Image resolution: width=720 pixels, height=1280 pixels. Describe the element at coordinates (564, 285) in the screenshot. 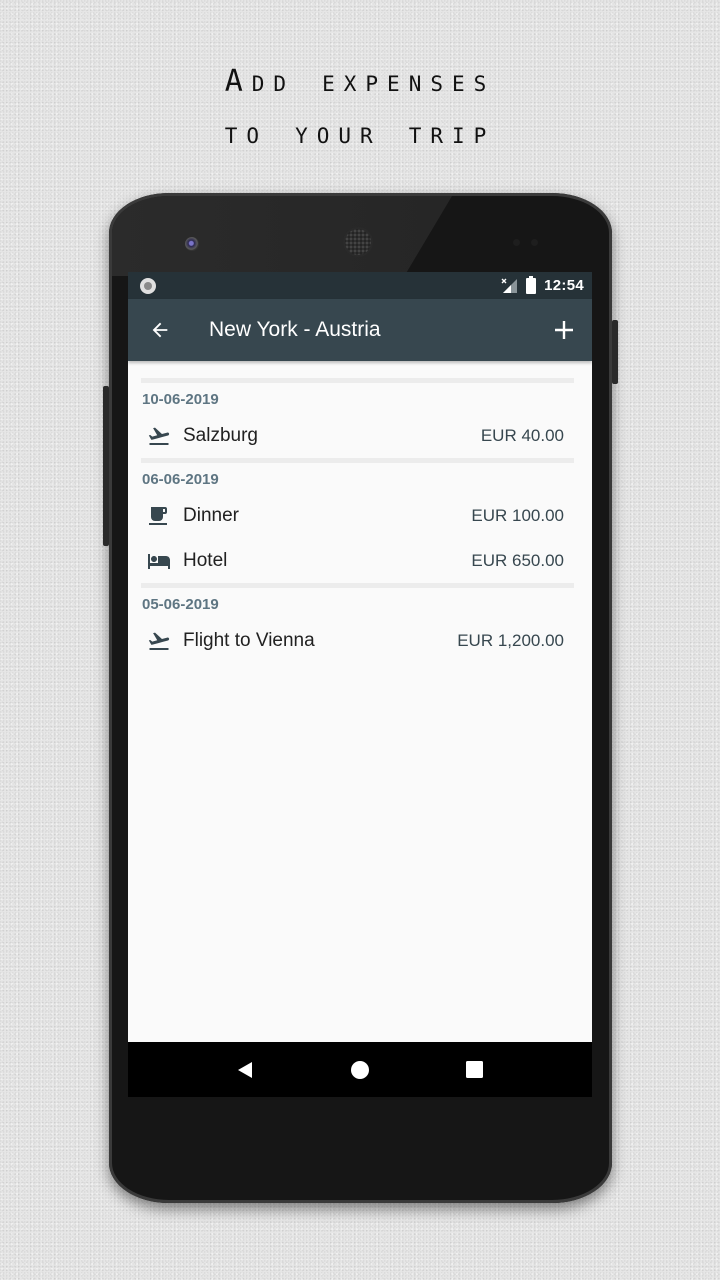

I see `status-time: 12:54` at that location.